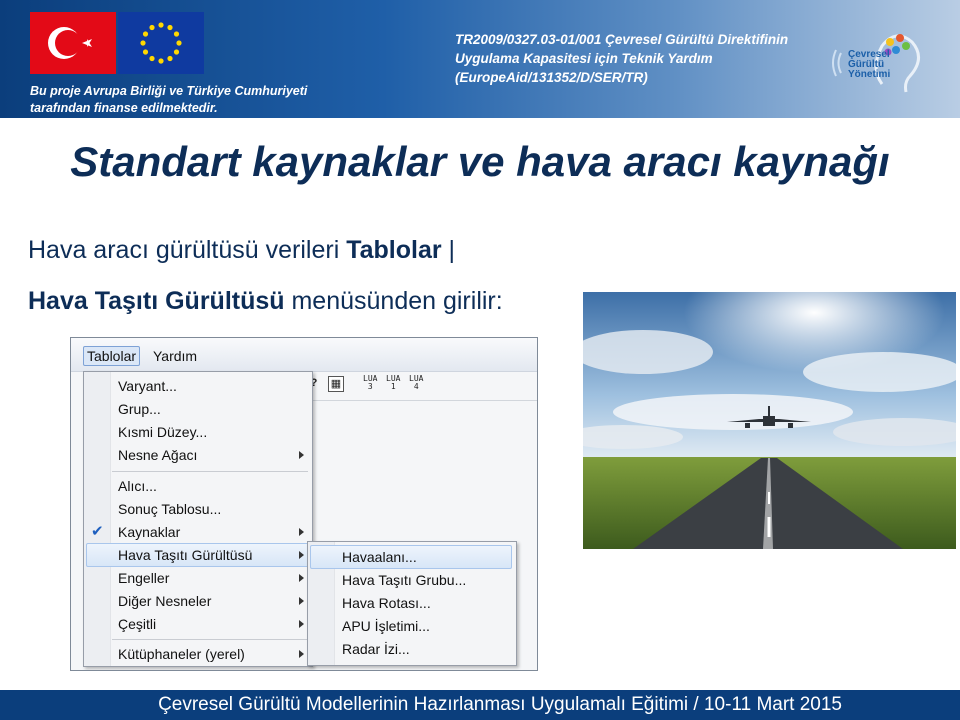  Describe the element at coordinates (157, 455) in the screenshot. I see `menu-item-nesne-agaci: Nesne Ağacı` at that location.